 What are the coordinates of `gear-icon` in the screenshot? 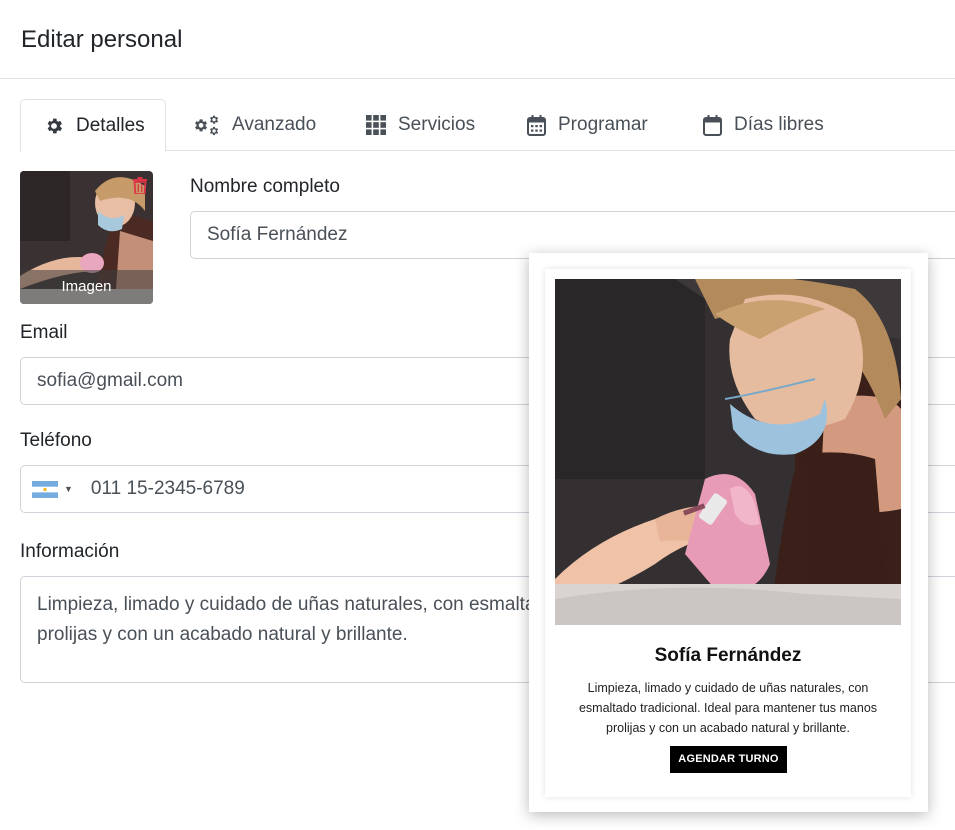 It's located at (54, 125).